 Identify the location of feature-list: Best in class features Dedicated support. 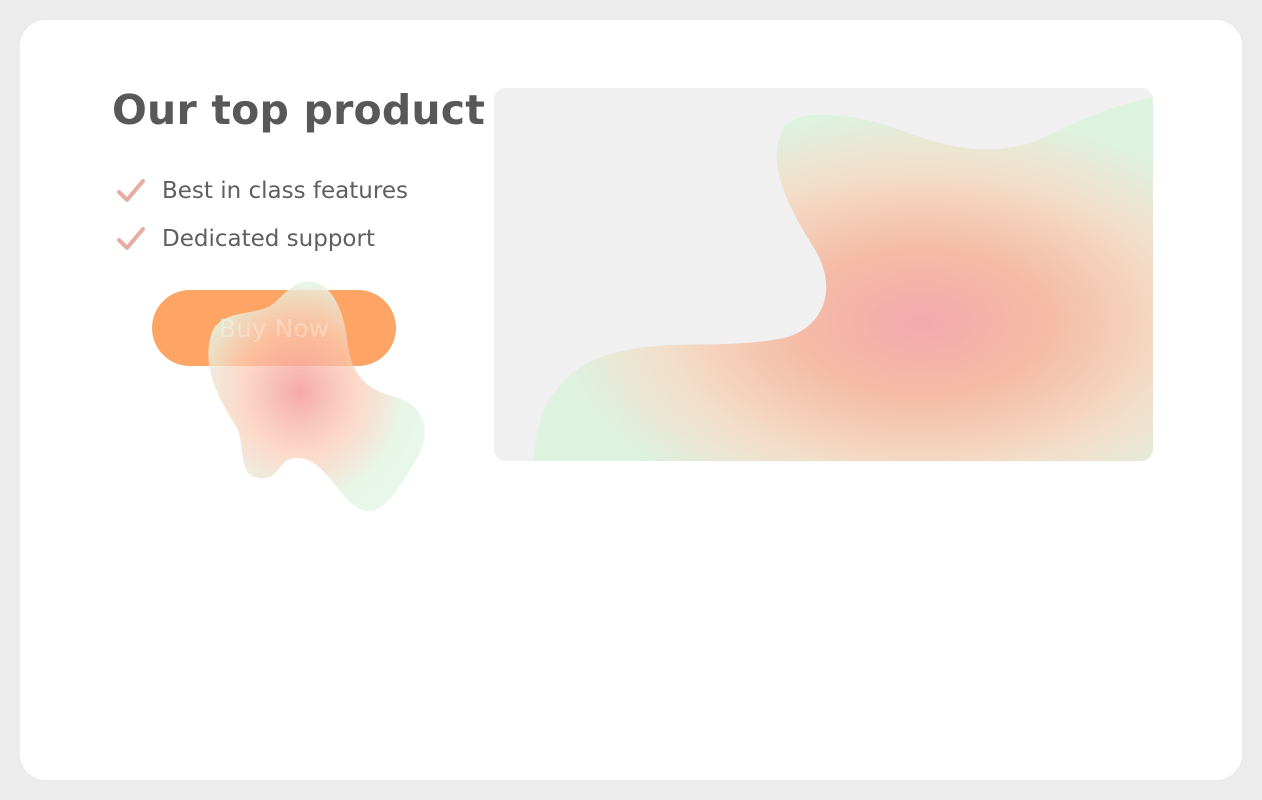
(262, 215).